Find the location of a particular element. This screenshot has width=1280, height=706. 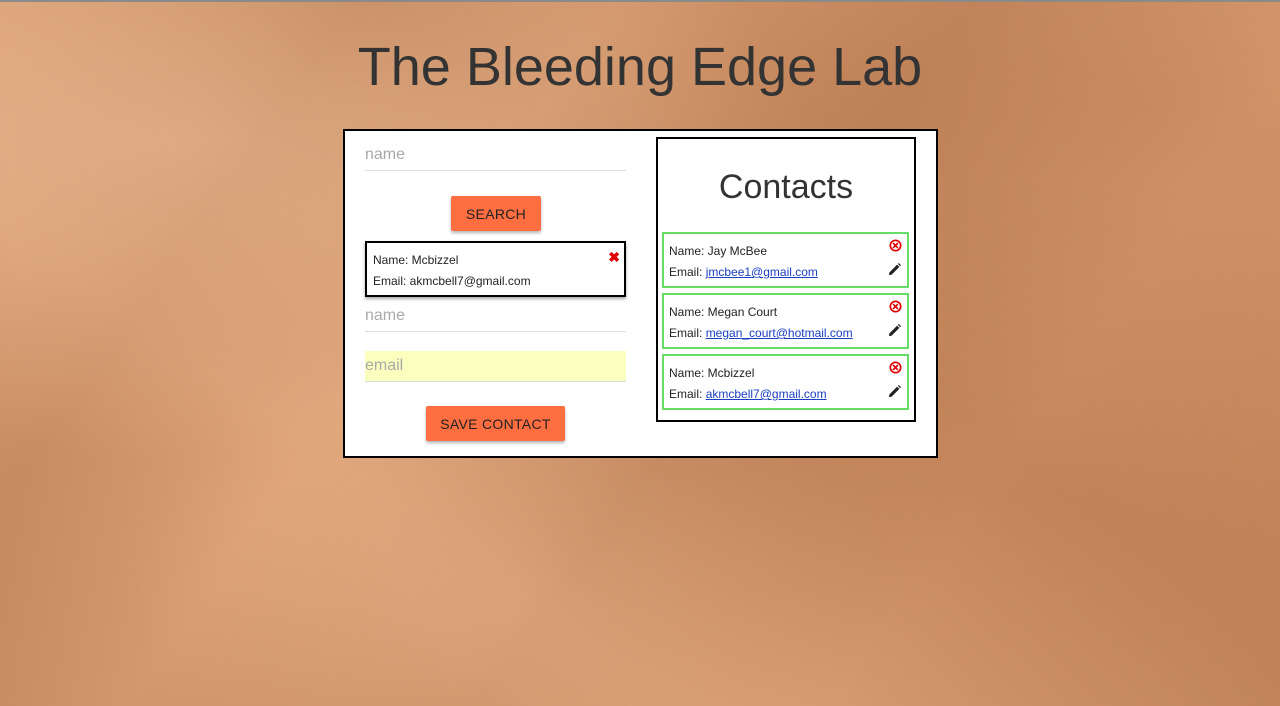

contact-email-link: megan_court@hotmail.com is located at coordinates (779, 333).